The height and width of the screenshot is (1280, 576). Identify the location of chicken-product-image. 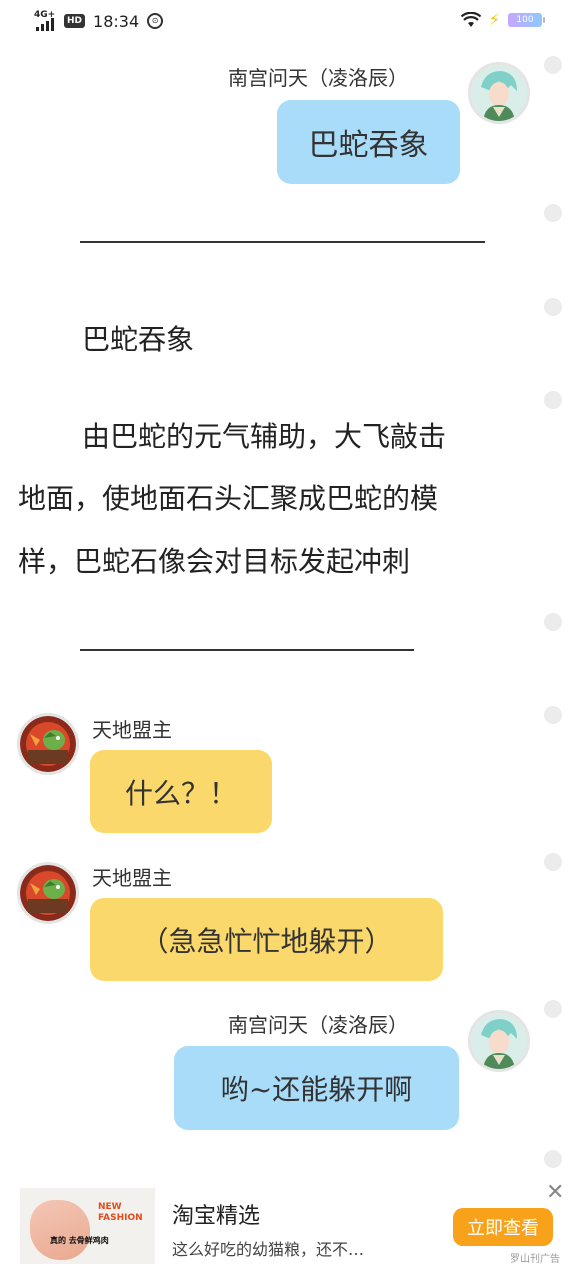
(60, 1230).